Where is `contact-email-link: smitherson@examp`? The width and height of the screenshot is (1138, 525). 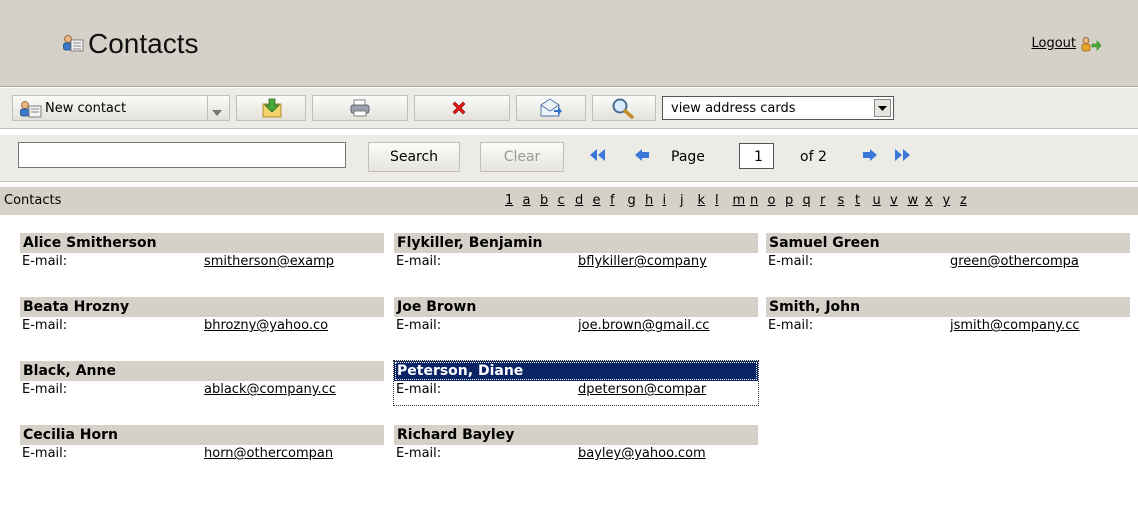 contact-email-link: smitherson@examp is located at coordinates (294, 261).